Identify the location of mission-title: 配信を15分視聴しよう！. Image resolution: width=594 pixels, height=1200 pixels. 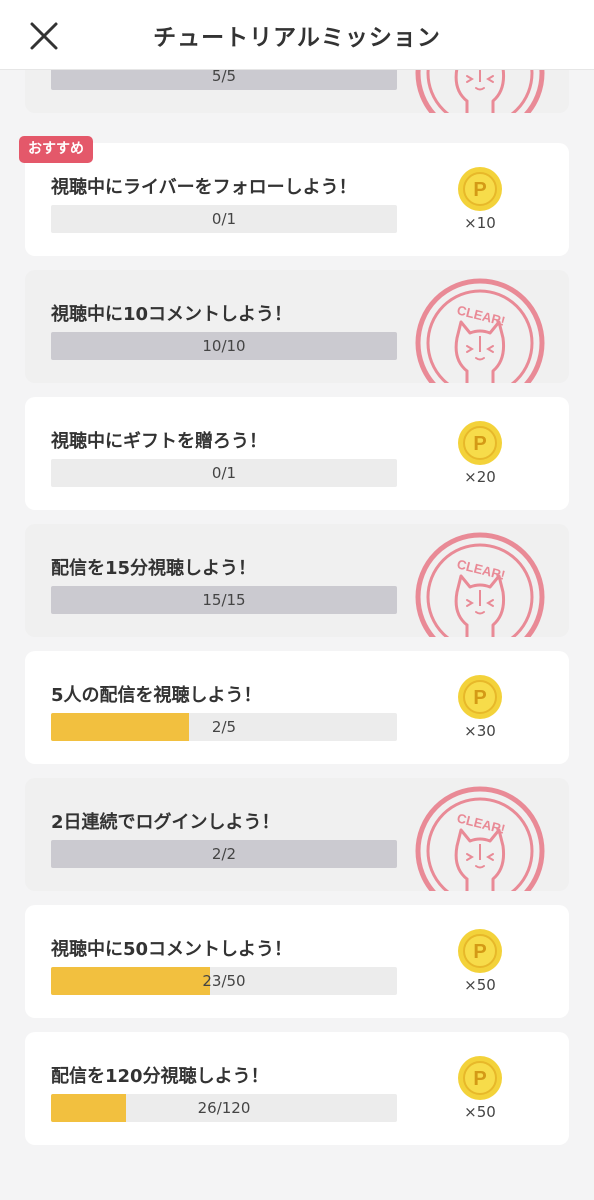
(154, 568).